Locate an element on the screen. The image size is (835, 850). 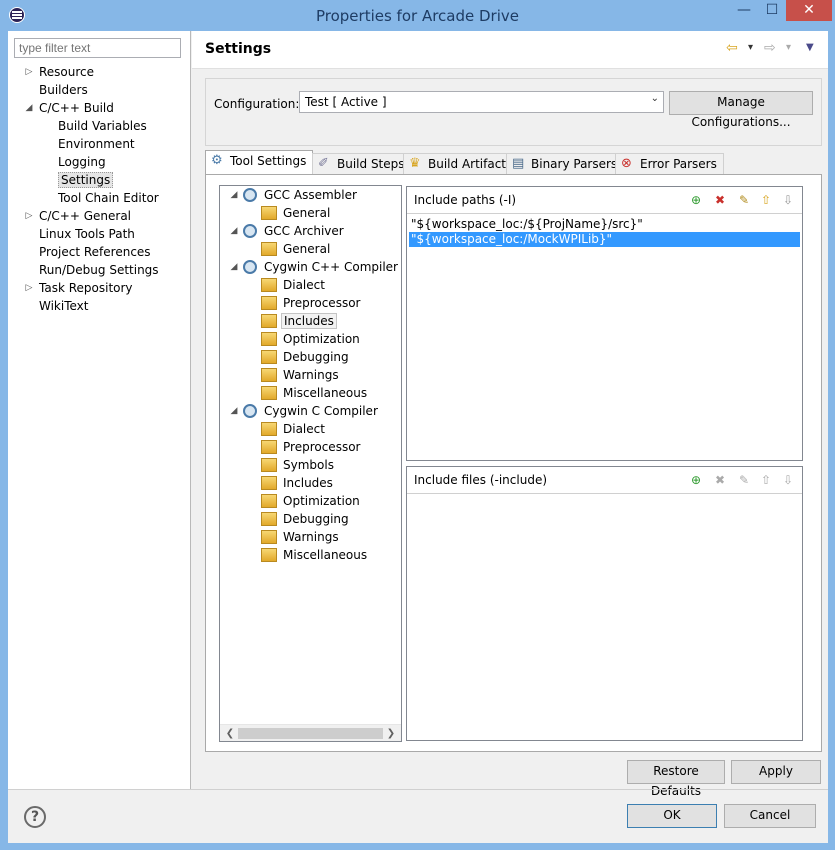
tool-tree-label: Cygwin C Compiler is located at coordinates (321, 411).